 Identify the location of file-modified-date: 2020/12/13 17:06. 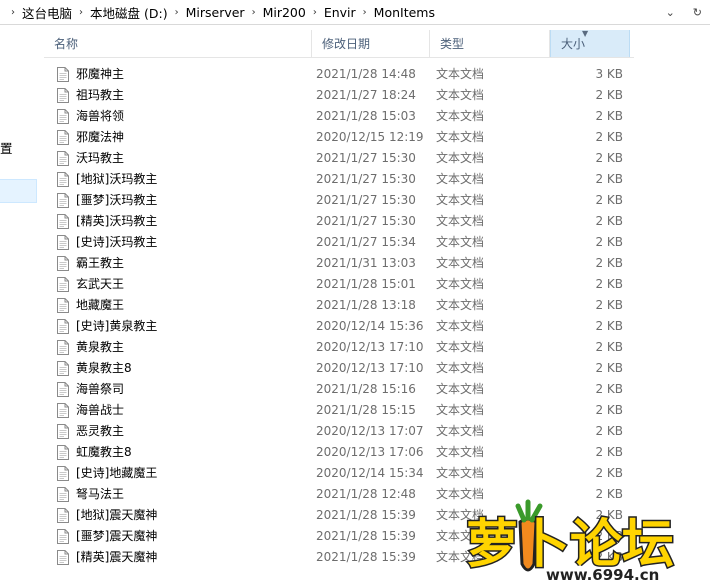
(370, 452).